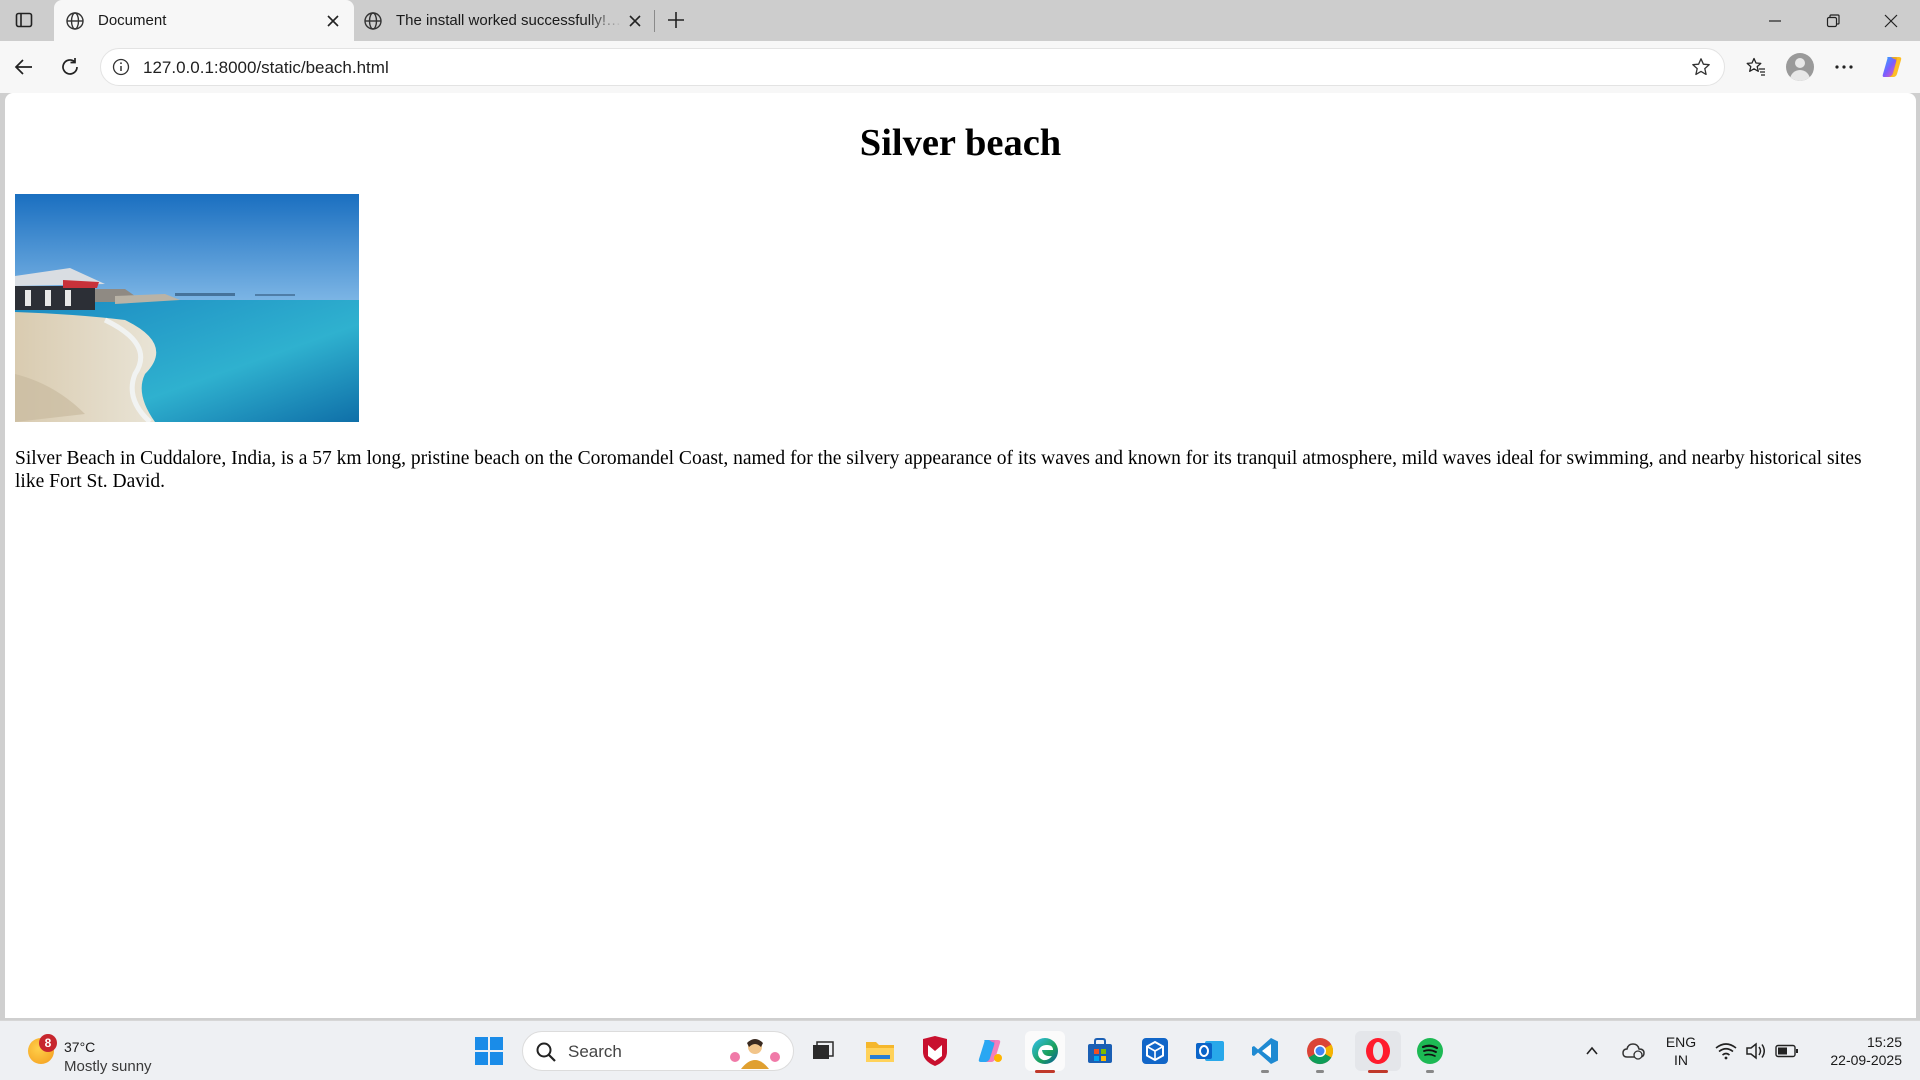  Describe the element at coordinates (48, 1043) in the screenshot. I see `notification-badge: 8` at that location.